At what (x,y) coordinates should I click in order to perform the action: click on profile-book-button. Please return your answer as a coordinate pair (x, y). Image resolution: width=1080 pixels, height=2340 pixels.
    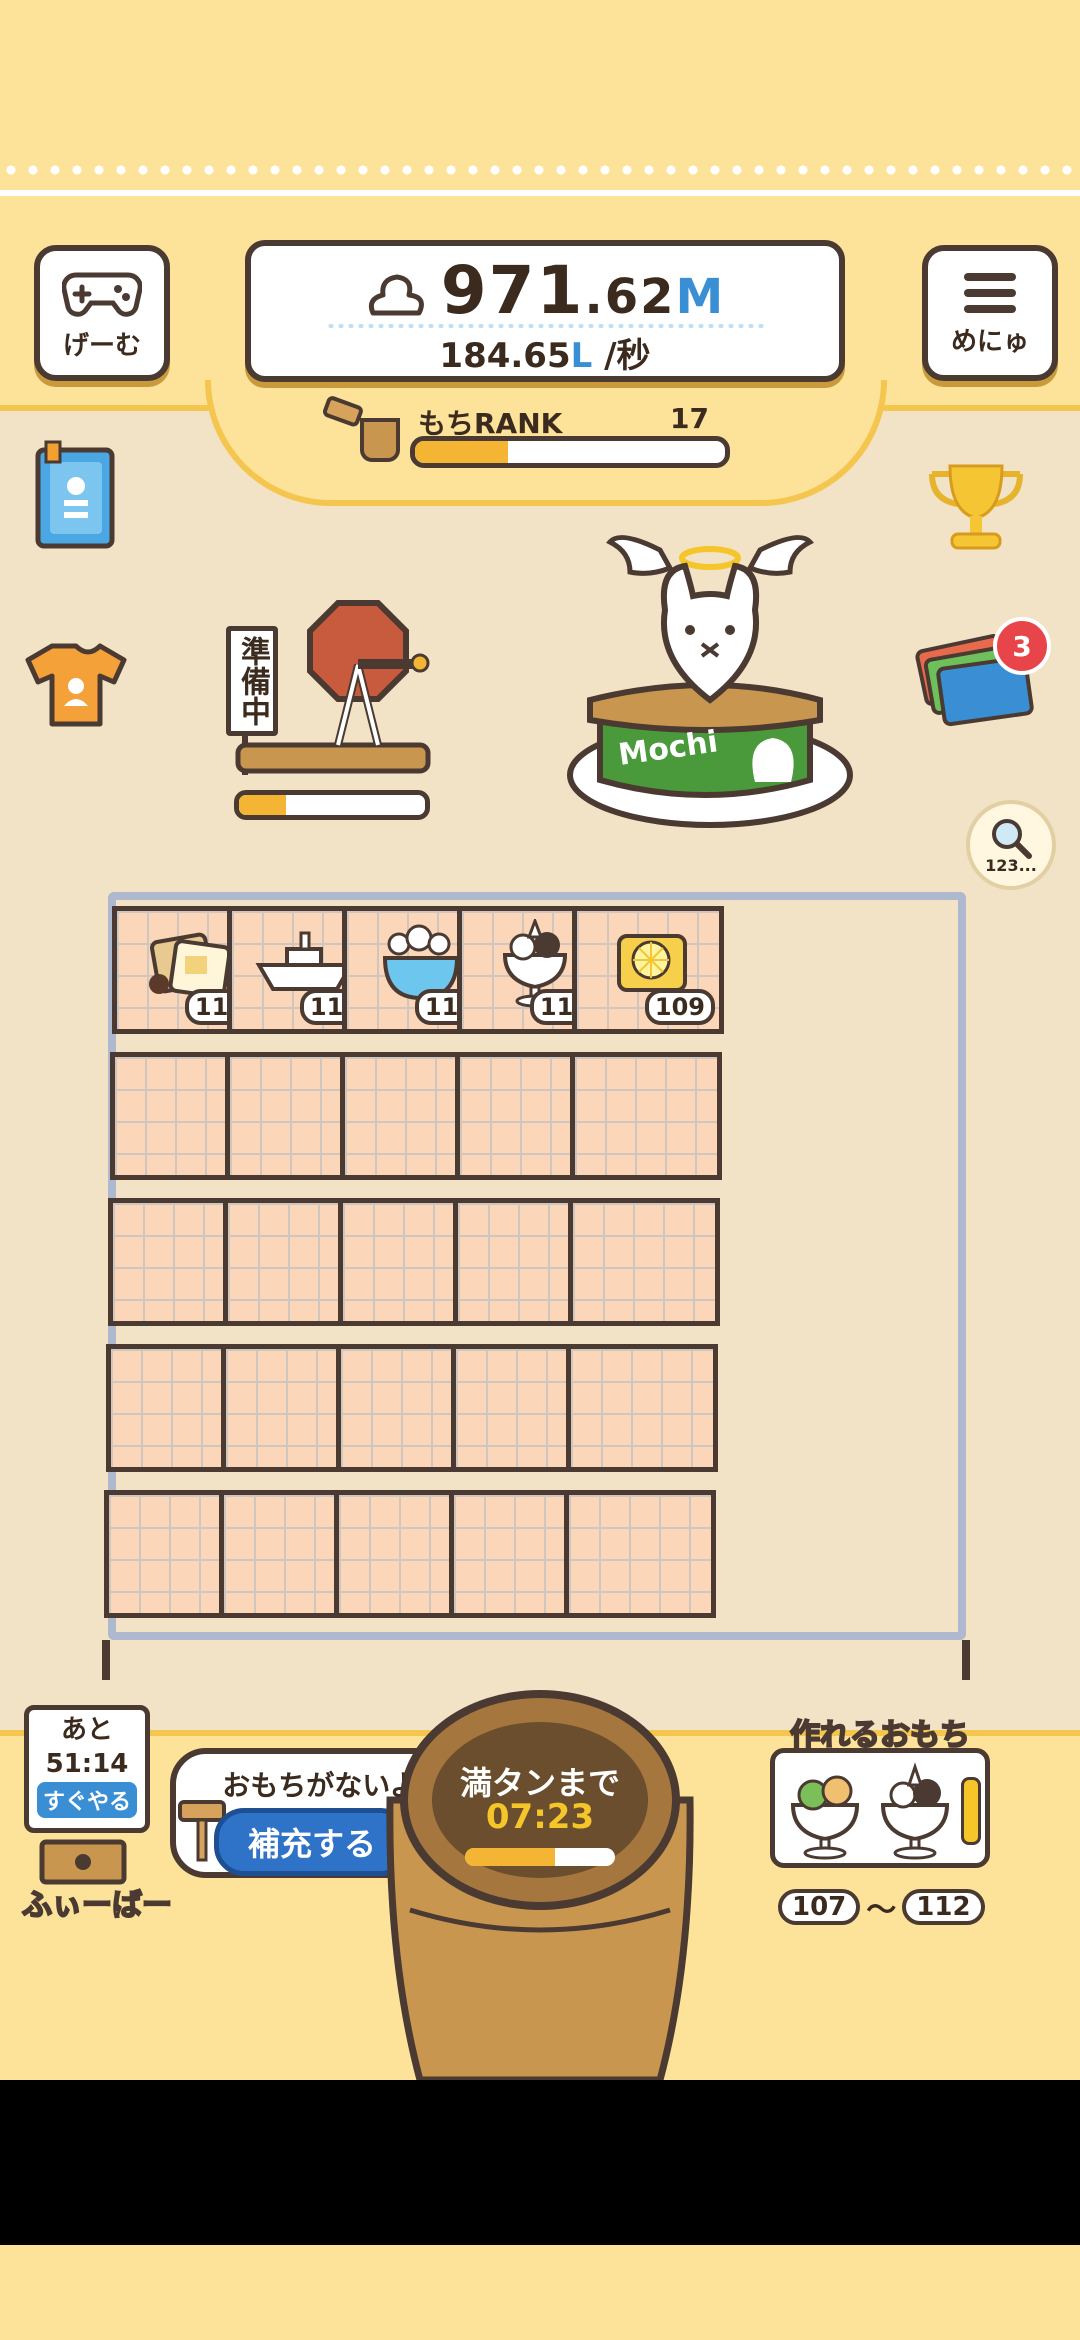
    Looking at the image, I should click on (76, 496).